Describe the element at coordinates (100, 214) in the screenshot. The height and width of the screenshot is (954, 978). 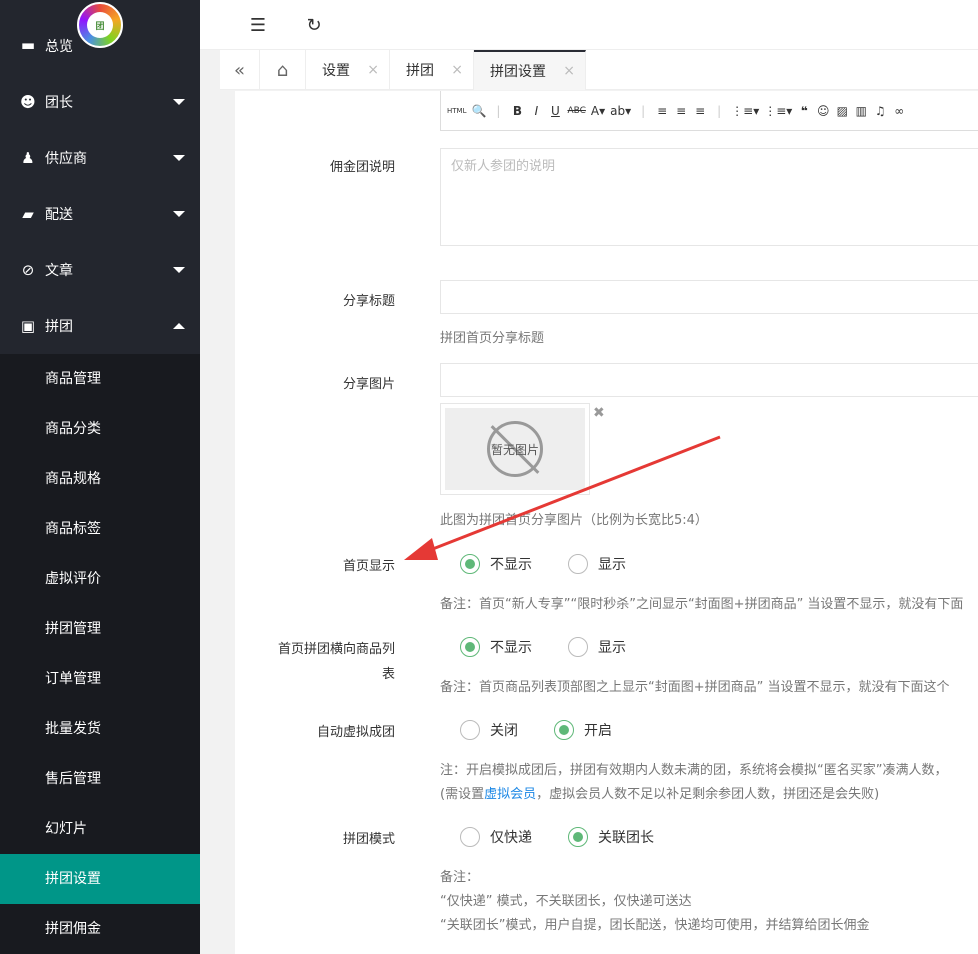
I see `sidebar-item-delivery: ▰ 配送` at that location.